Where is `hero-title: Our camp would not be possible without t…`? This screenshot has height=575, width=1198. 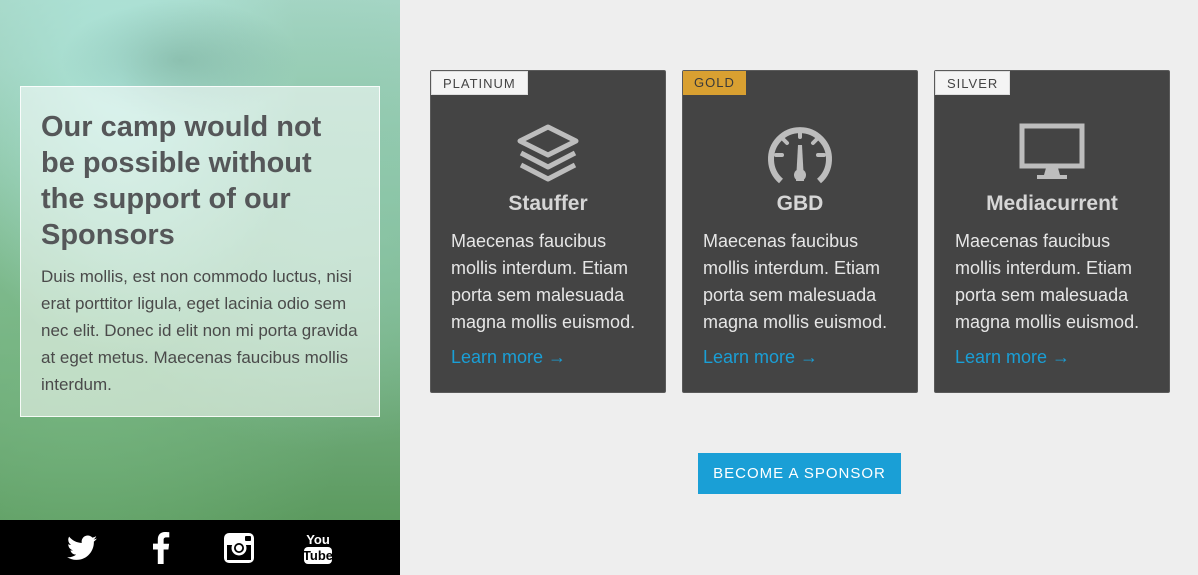 hero-title: Our camp would not be possible without t… is located at coordinates (181, 181).